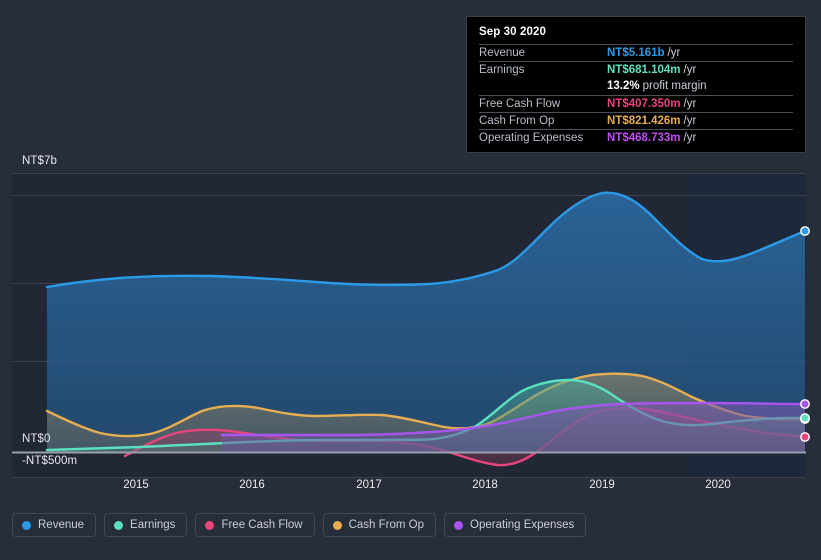  What do you see at coordinates (522, 525) in the screenshot?
I see `legend-label-operating-expenses: Operating Expenses` at bounding box center [522, 525].